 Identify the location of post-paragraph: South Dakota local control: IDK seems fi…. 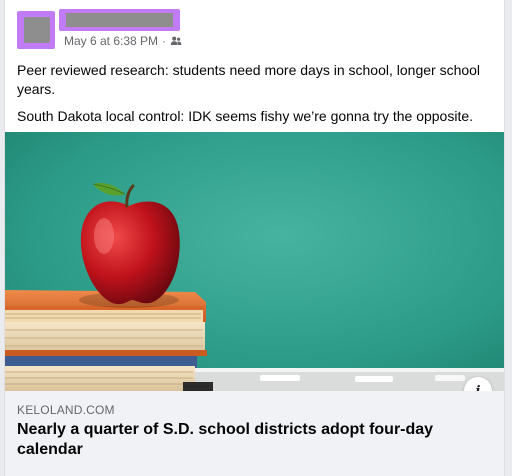
(245, 116).